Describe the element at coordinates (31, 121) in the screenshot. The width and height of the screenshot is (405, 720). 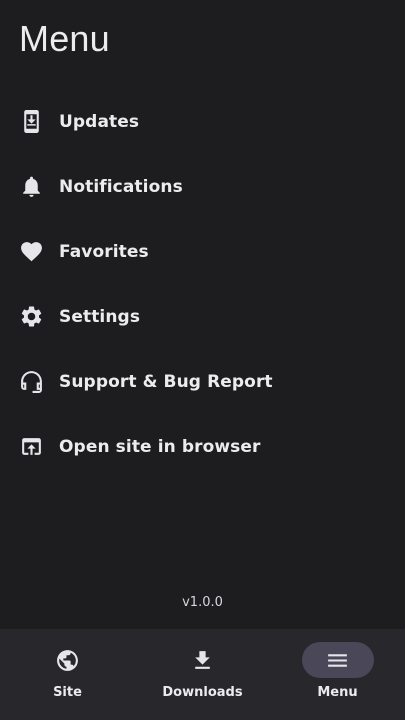
I see `phone-download-icon` at that location.